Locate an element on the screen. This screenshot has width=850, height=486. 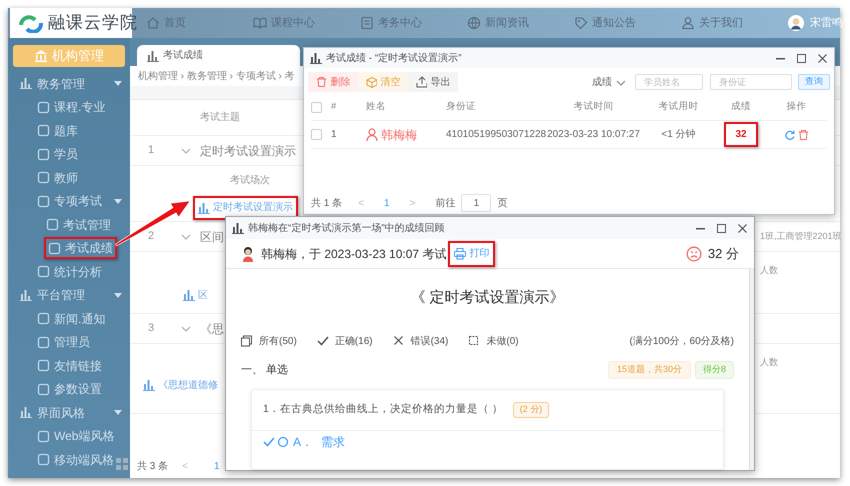
nav-link: 关于我们 is located at coordinates (734, 23).